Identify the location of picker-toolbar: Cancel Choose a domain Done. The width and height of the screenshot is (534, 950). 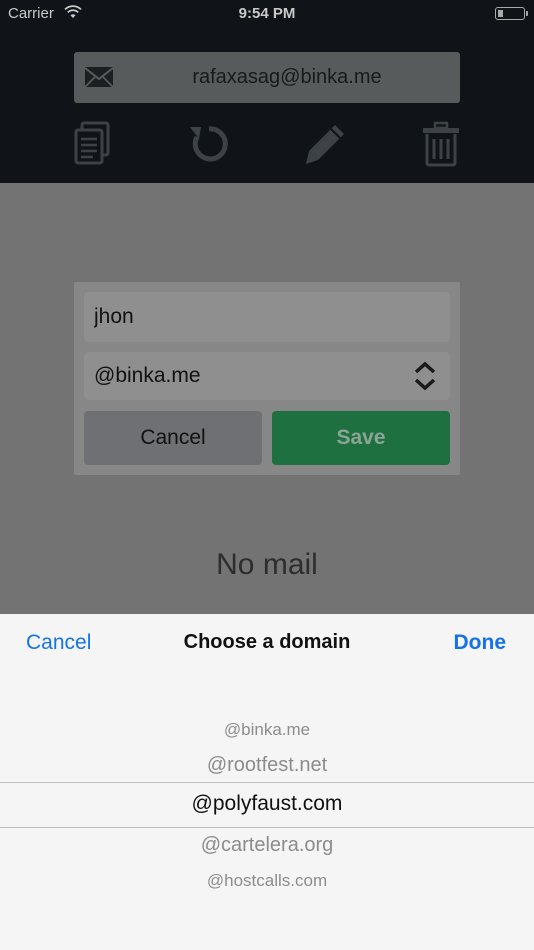
(267, 643).